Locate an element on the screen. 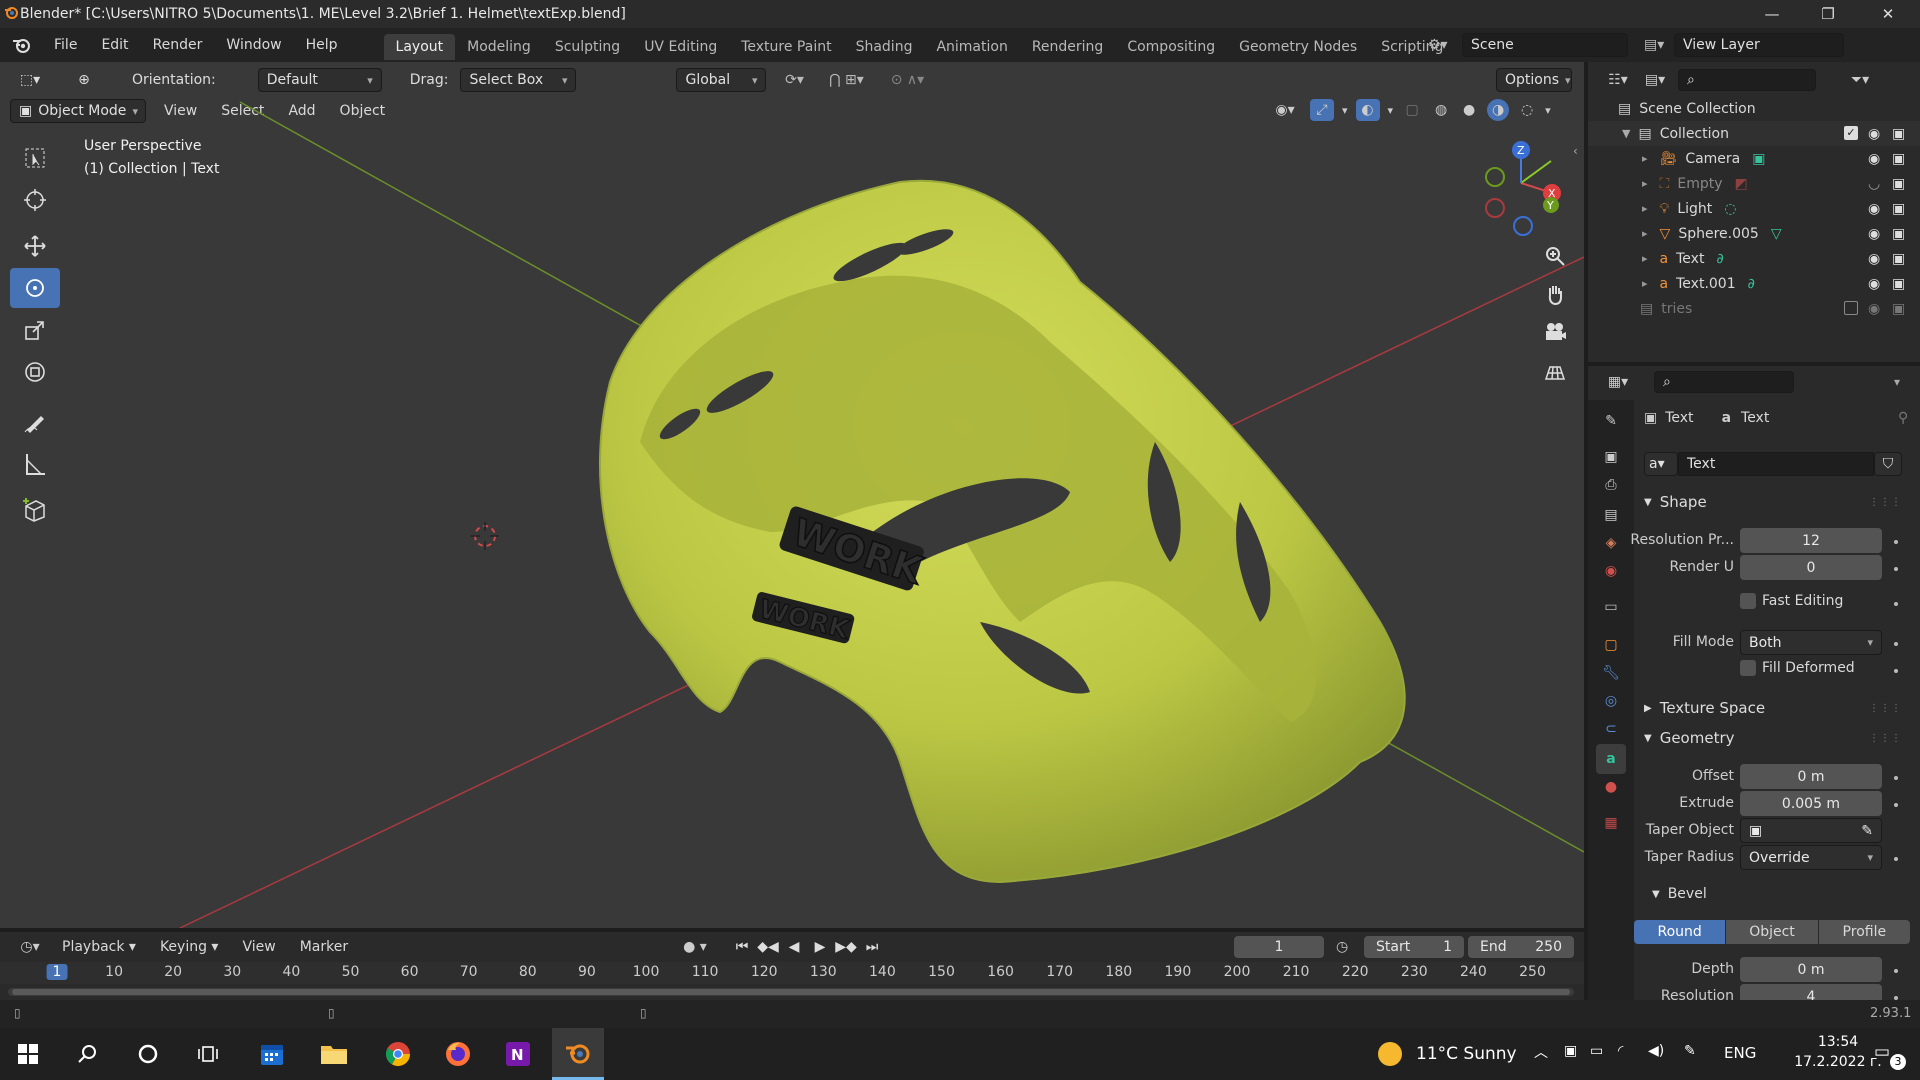  close-button: ✕ is located at coordinates (1888, 14).